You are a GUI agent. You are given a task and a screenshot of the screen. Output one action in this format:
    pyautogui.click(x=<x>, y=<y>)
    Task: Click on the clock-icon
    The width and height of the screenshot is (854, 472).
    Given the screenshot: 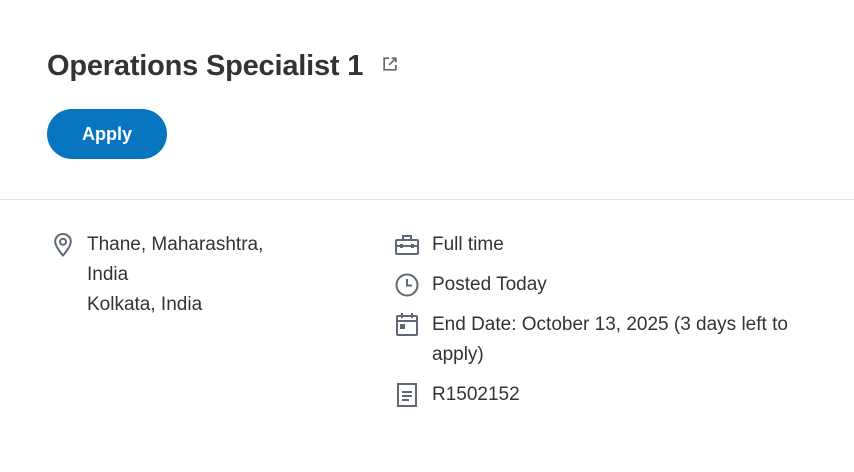 What is the action you would take?
    pyautogui.click(x=407, y=285)
    